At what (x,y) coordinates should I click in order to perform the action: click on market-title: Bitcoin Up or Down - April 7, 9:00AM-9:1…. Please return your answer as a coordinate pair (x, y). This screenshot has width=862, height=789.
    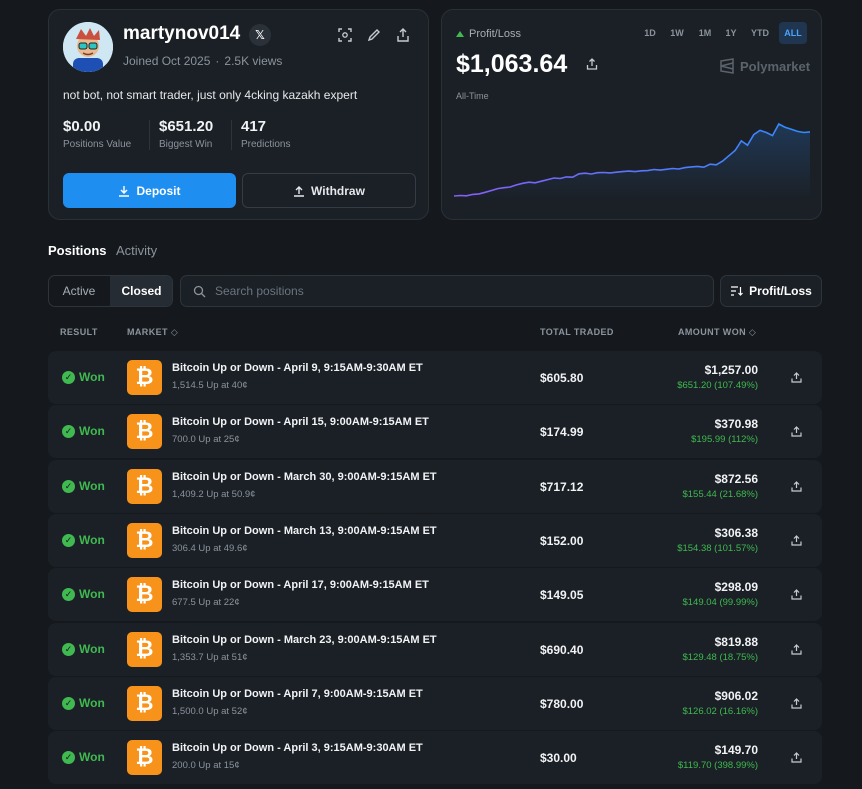
    Looking at the image, I should click on (297, 694).